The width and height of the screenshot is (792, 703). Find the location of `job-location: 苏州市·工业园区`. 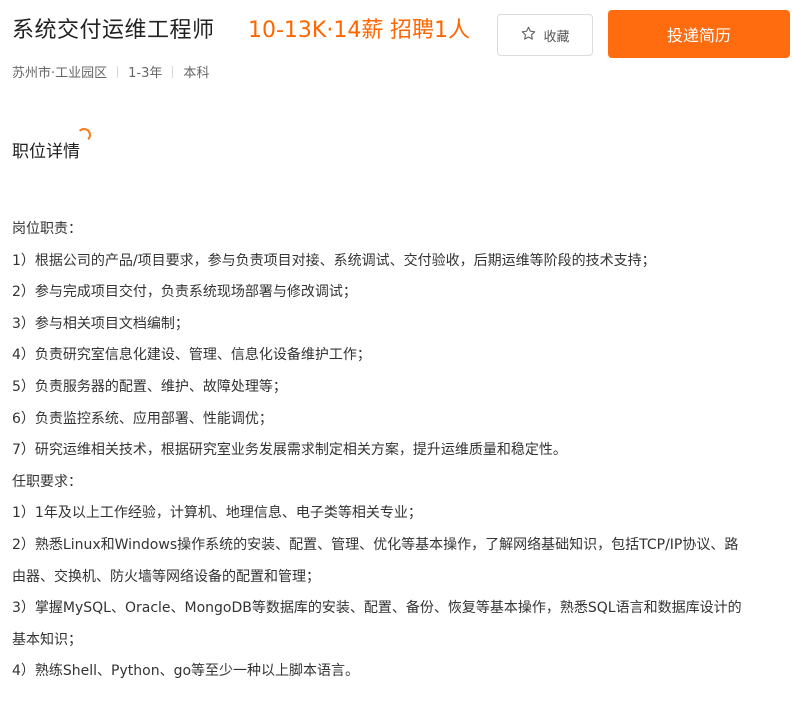

job-location: 苏州市·工业园区 is located at coordinates (60, 73).